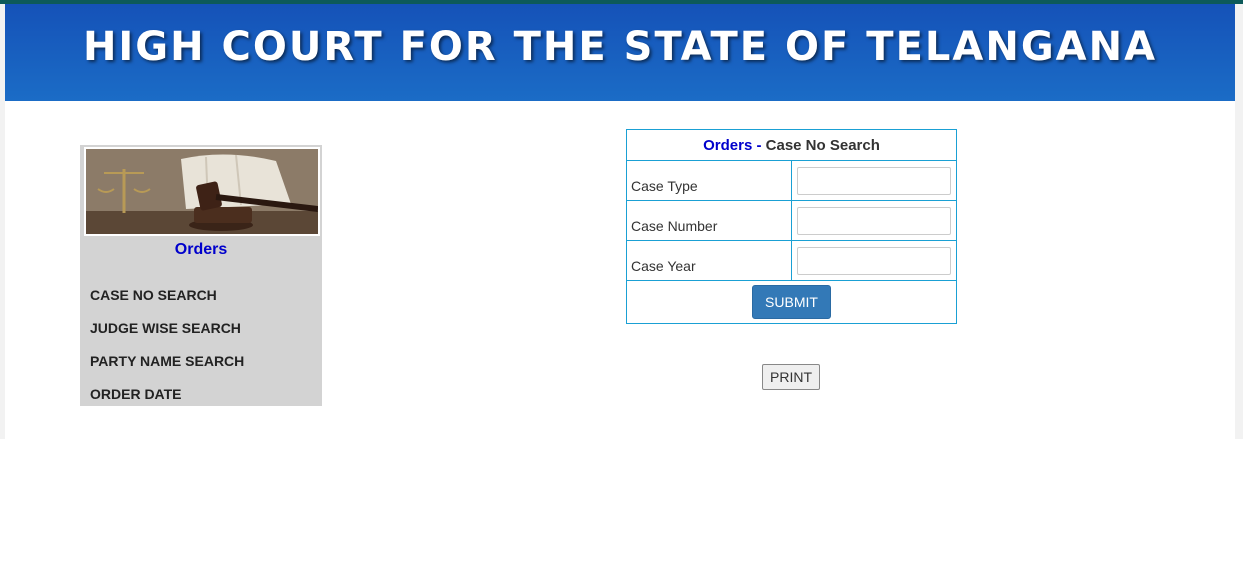 The height and width of the screenshot is (567, 1243). I want to click on case-year-cell, so click(874, 260).